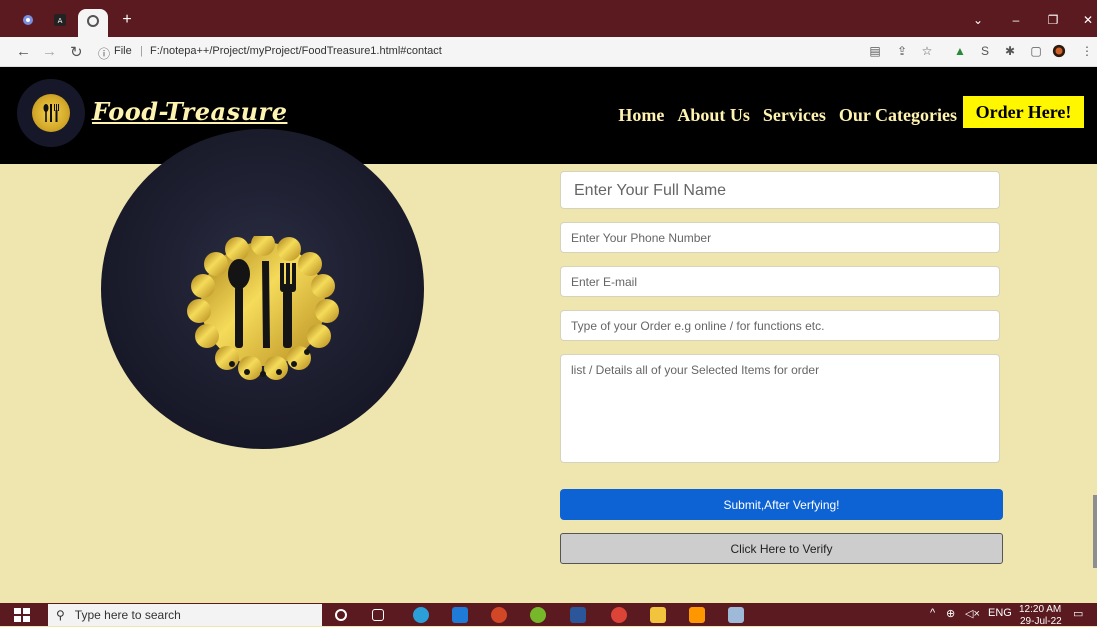  What do you see at coordinates (127, 615) in the screenshot?
I see `taskbar-search-placeholder: Type here to search` at bounding box center [127, 615].